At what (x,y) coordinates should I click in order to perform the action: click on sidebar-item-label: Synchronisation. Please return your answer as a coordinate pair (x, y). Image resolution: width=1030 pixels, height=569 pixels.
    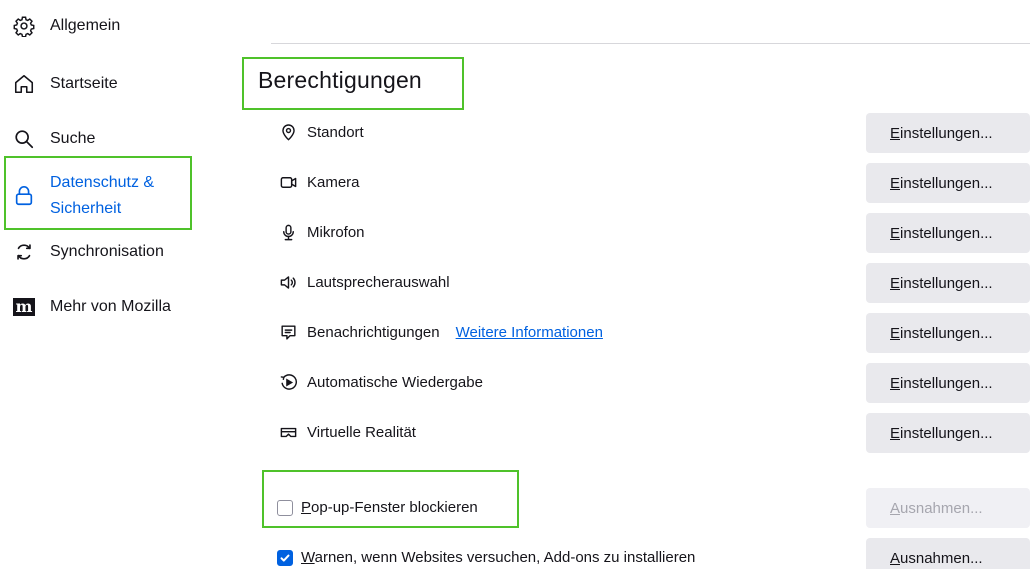
    Looking at the image, I should click on (107, 251).